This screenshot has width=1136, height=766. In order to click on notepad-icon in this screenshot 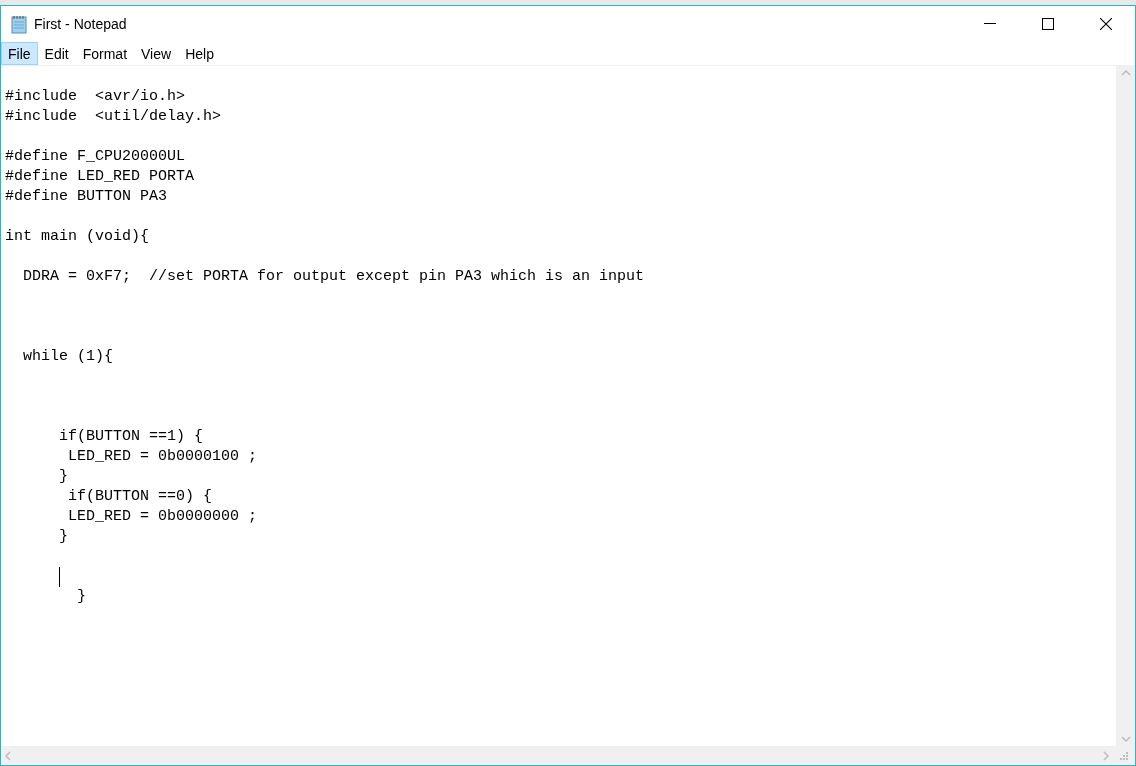, I will do `click(19, 24)`.